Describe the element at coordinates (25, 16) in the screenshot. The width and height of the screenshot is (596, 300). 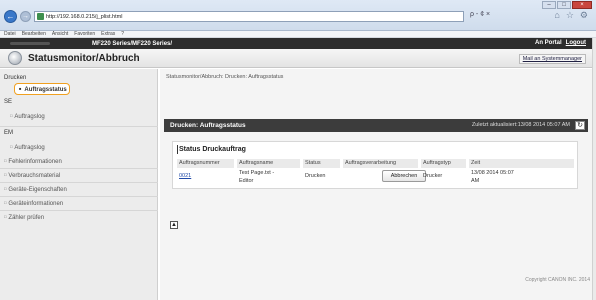
I see `forward-icon: →` at that location.